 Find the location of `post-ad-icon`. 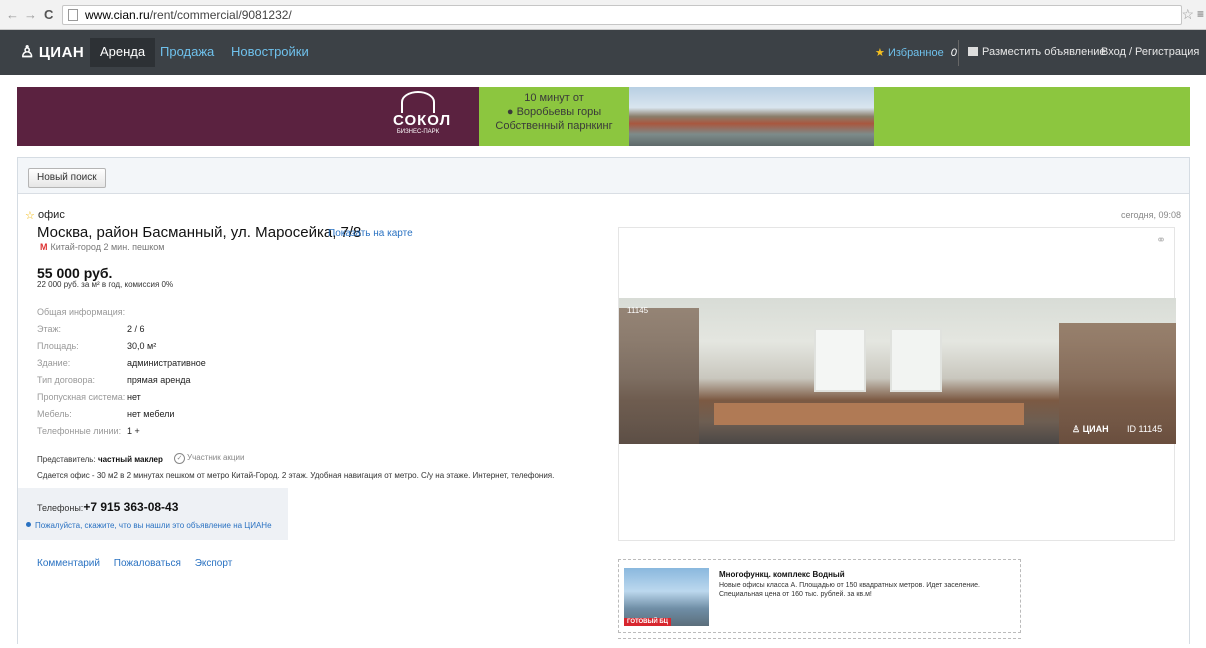

post-ad-icon is located at coordinates (973, 51).